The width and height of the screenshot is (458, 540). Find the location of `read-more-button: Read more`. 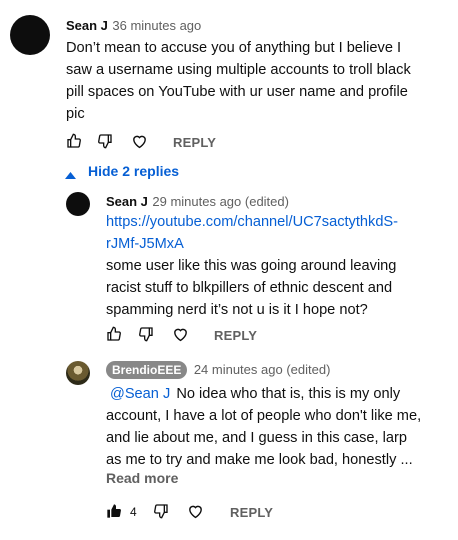

read-more-button: Read more is located at coordinates (142, 478).